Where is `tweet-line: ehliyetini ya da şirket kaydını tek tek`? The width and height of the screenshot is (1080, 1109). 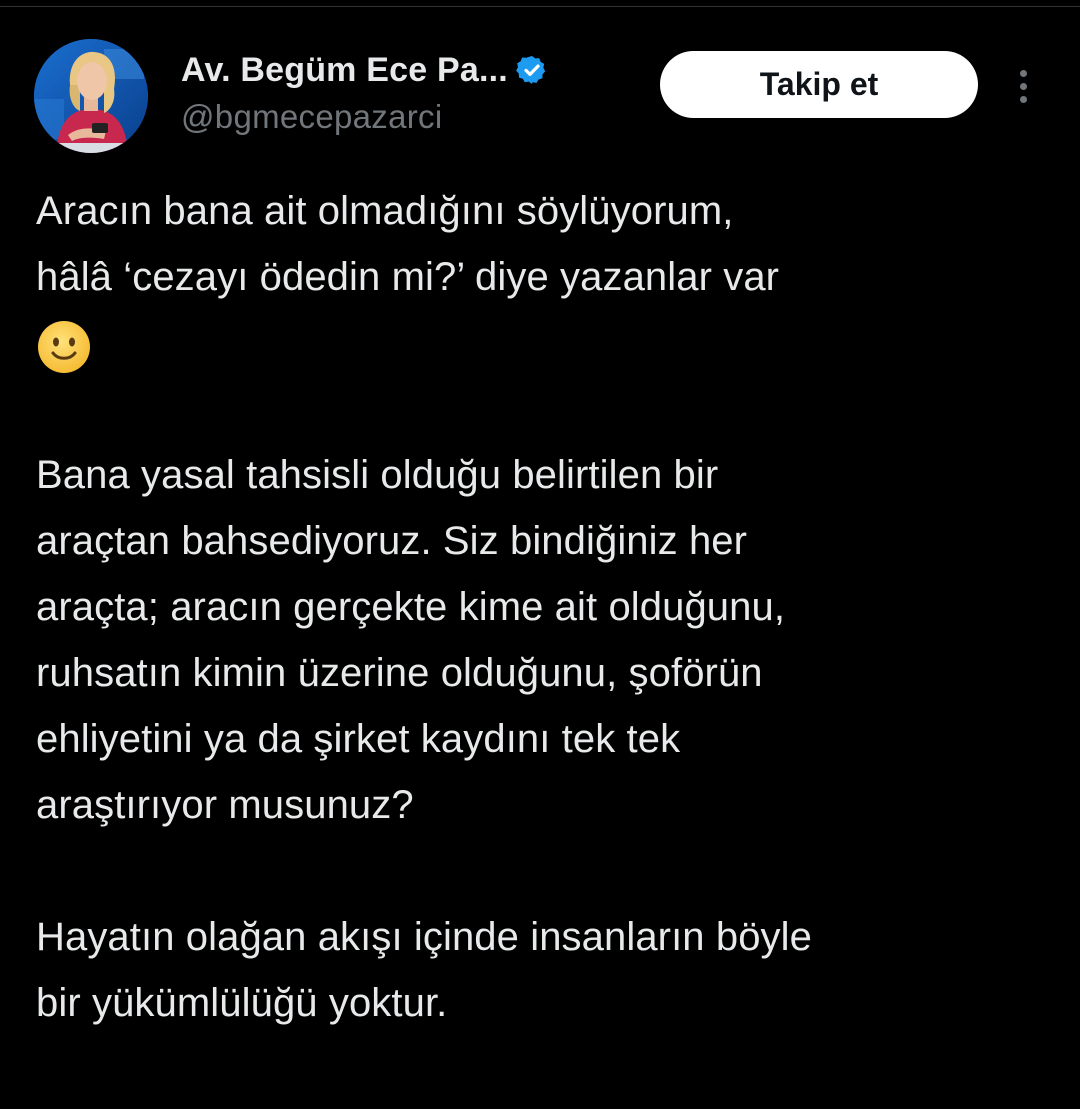
tweet-line: ehliyetini ya da şirket kaydını tek tek is located at coordinates (358, 739).